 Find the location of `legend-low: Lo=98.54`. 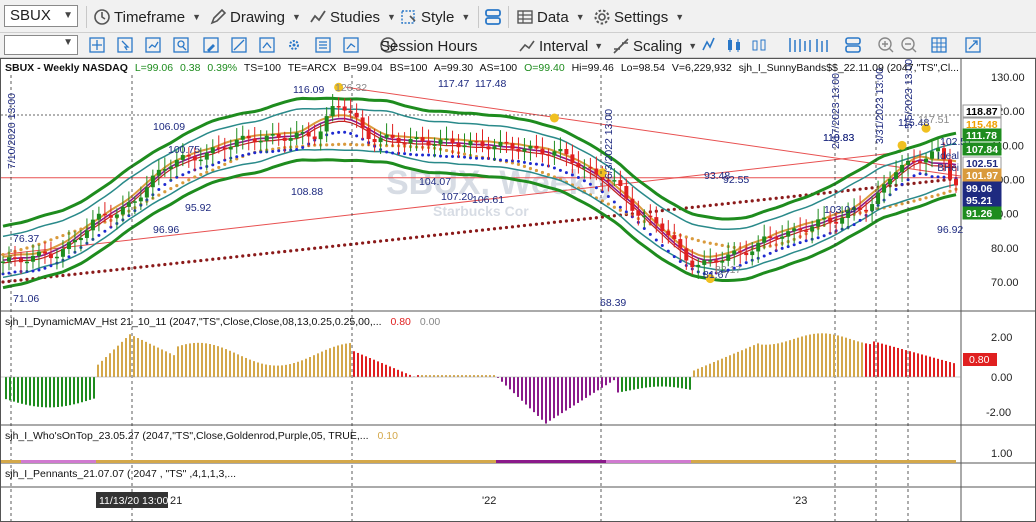

legend-low: Lo=98.54 is located at coordinates (643, 68).